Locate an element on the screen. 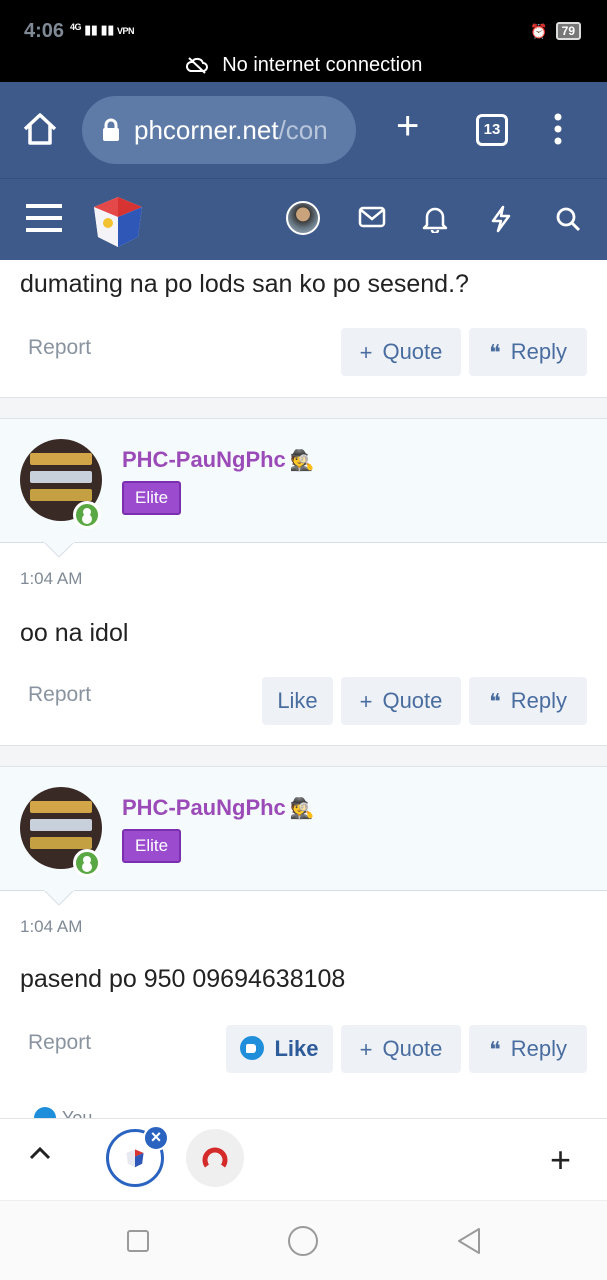 The height and width of the screenshot is (1280, 607). cloud-off-icon is located at coordinates (196, 65).